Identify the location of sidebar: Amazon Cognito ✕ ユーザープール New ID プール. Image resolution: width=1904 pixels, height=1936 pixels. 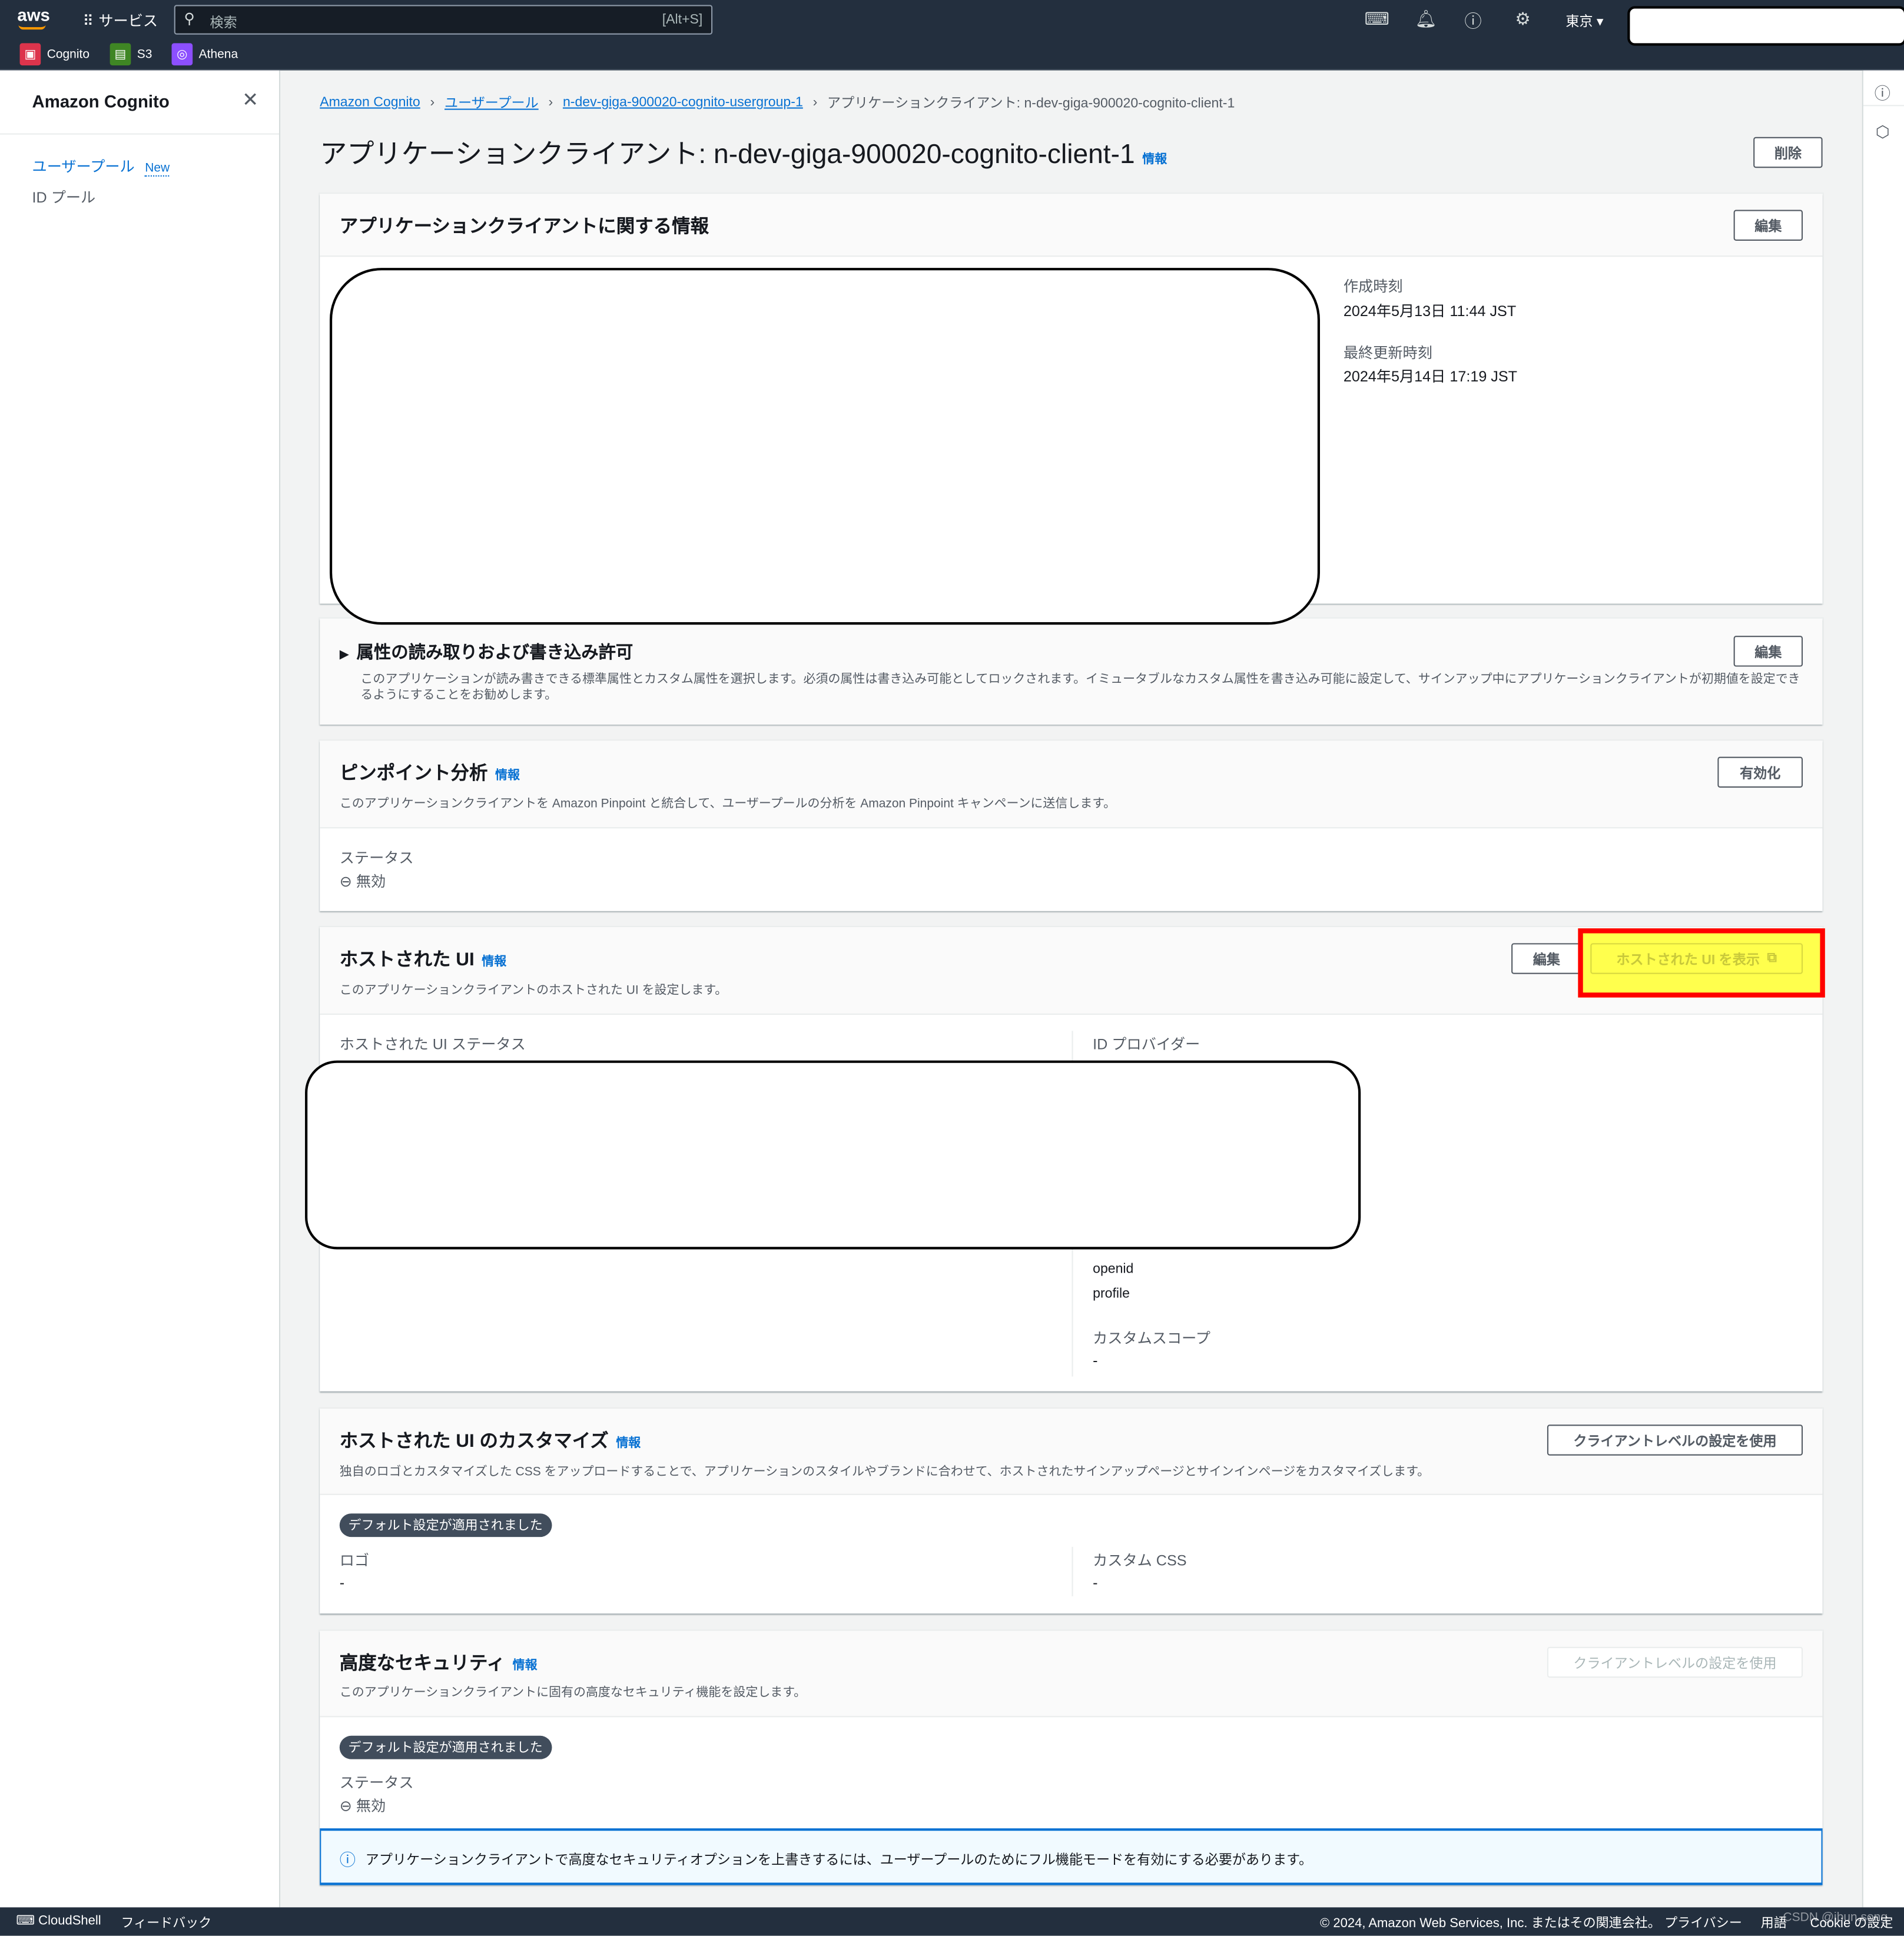
(140, 989).